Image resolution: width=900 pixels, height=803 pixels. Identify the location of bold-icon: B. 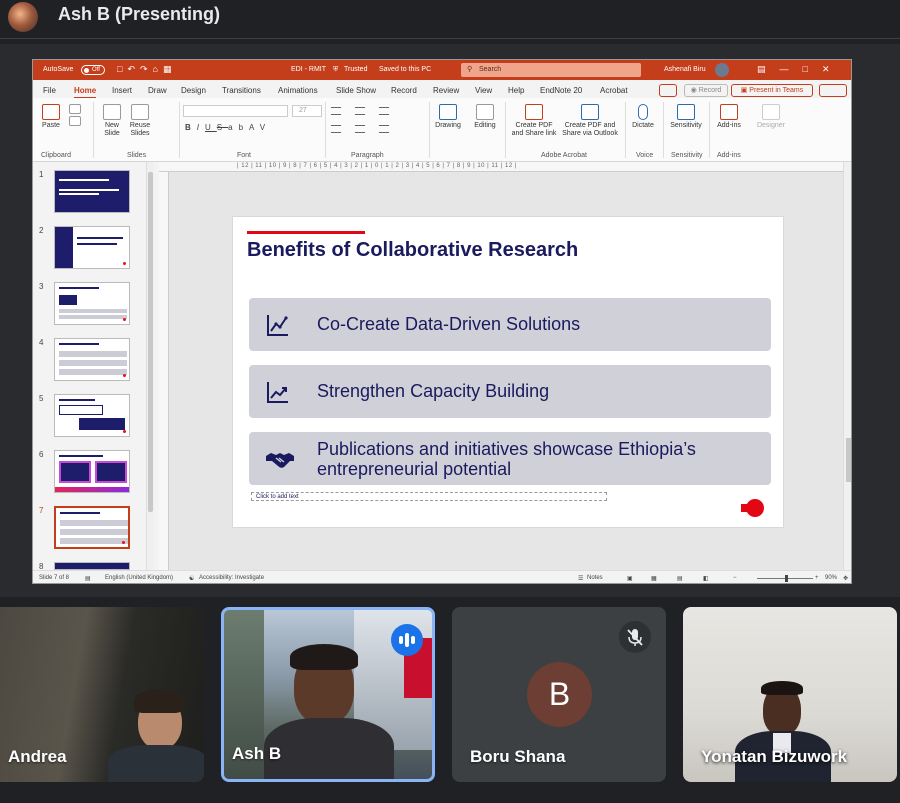
(191, 127).